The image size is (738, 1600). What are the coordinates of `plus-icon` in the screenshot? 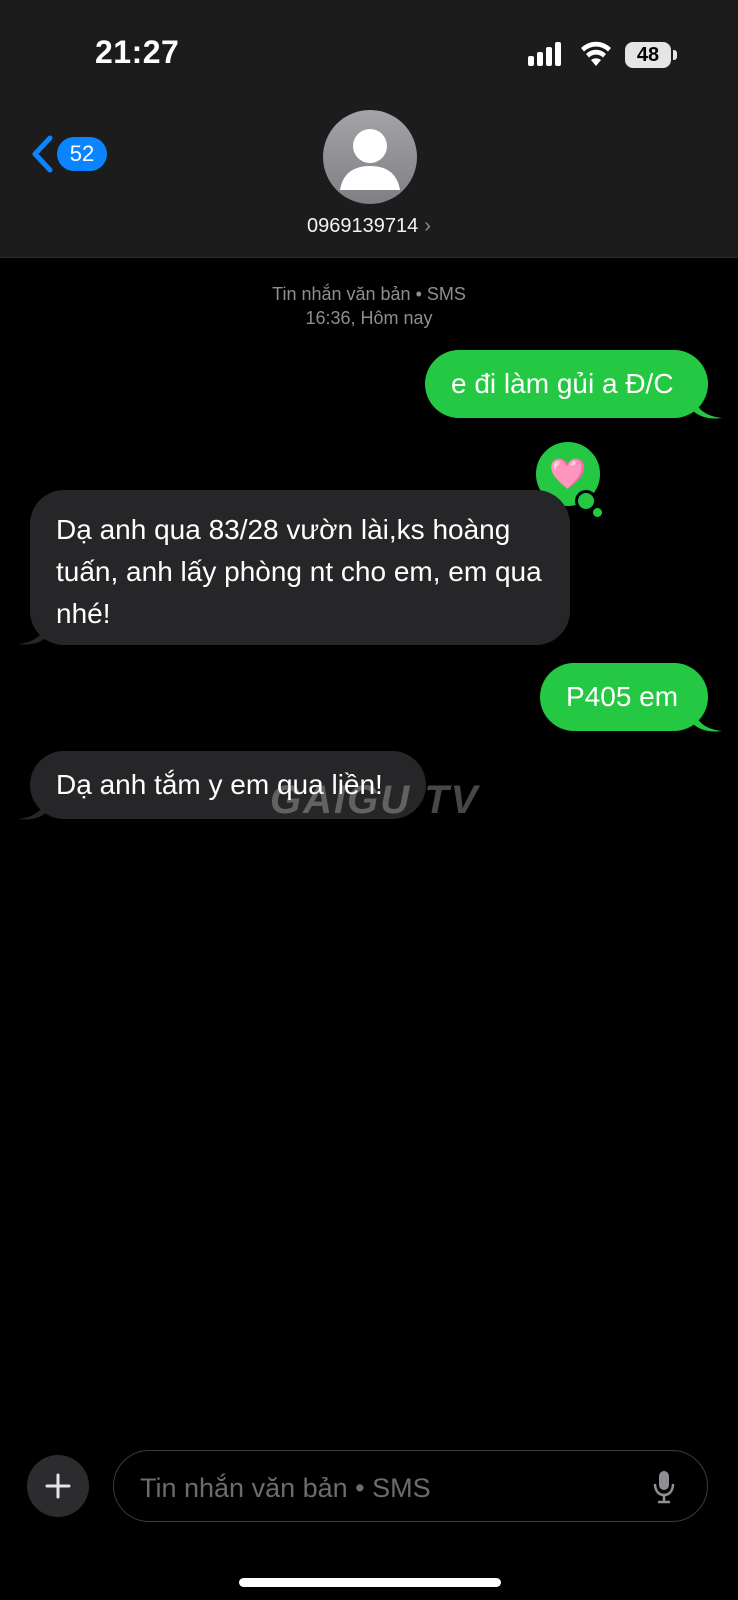 It's located at (58, 1486).